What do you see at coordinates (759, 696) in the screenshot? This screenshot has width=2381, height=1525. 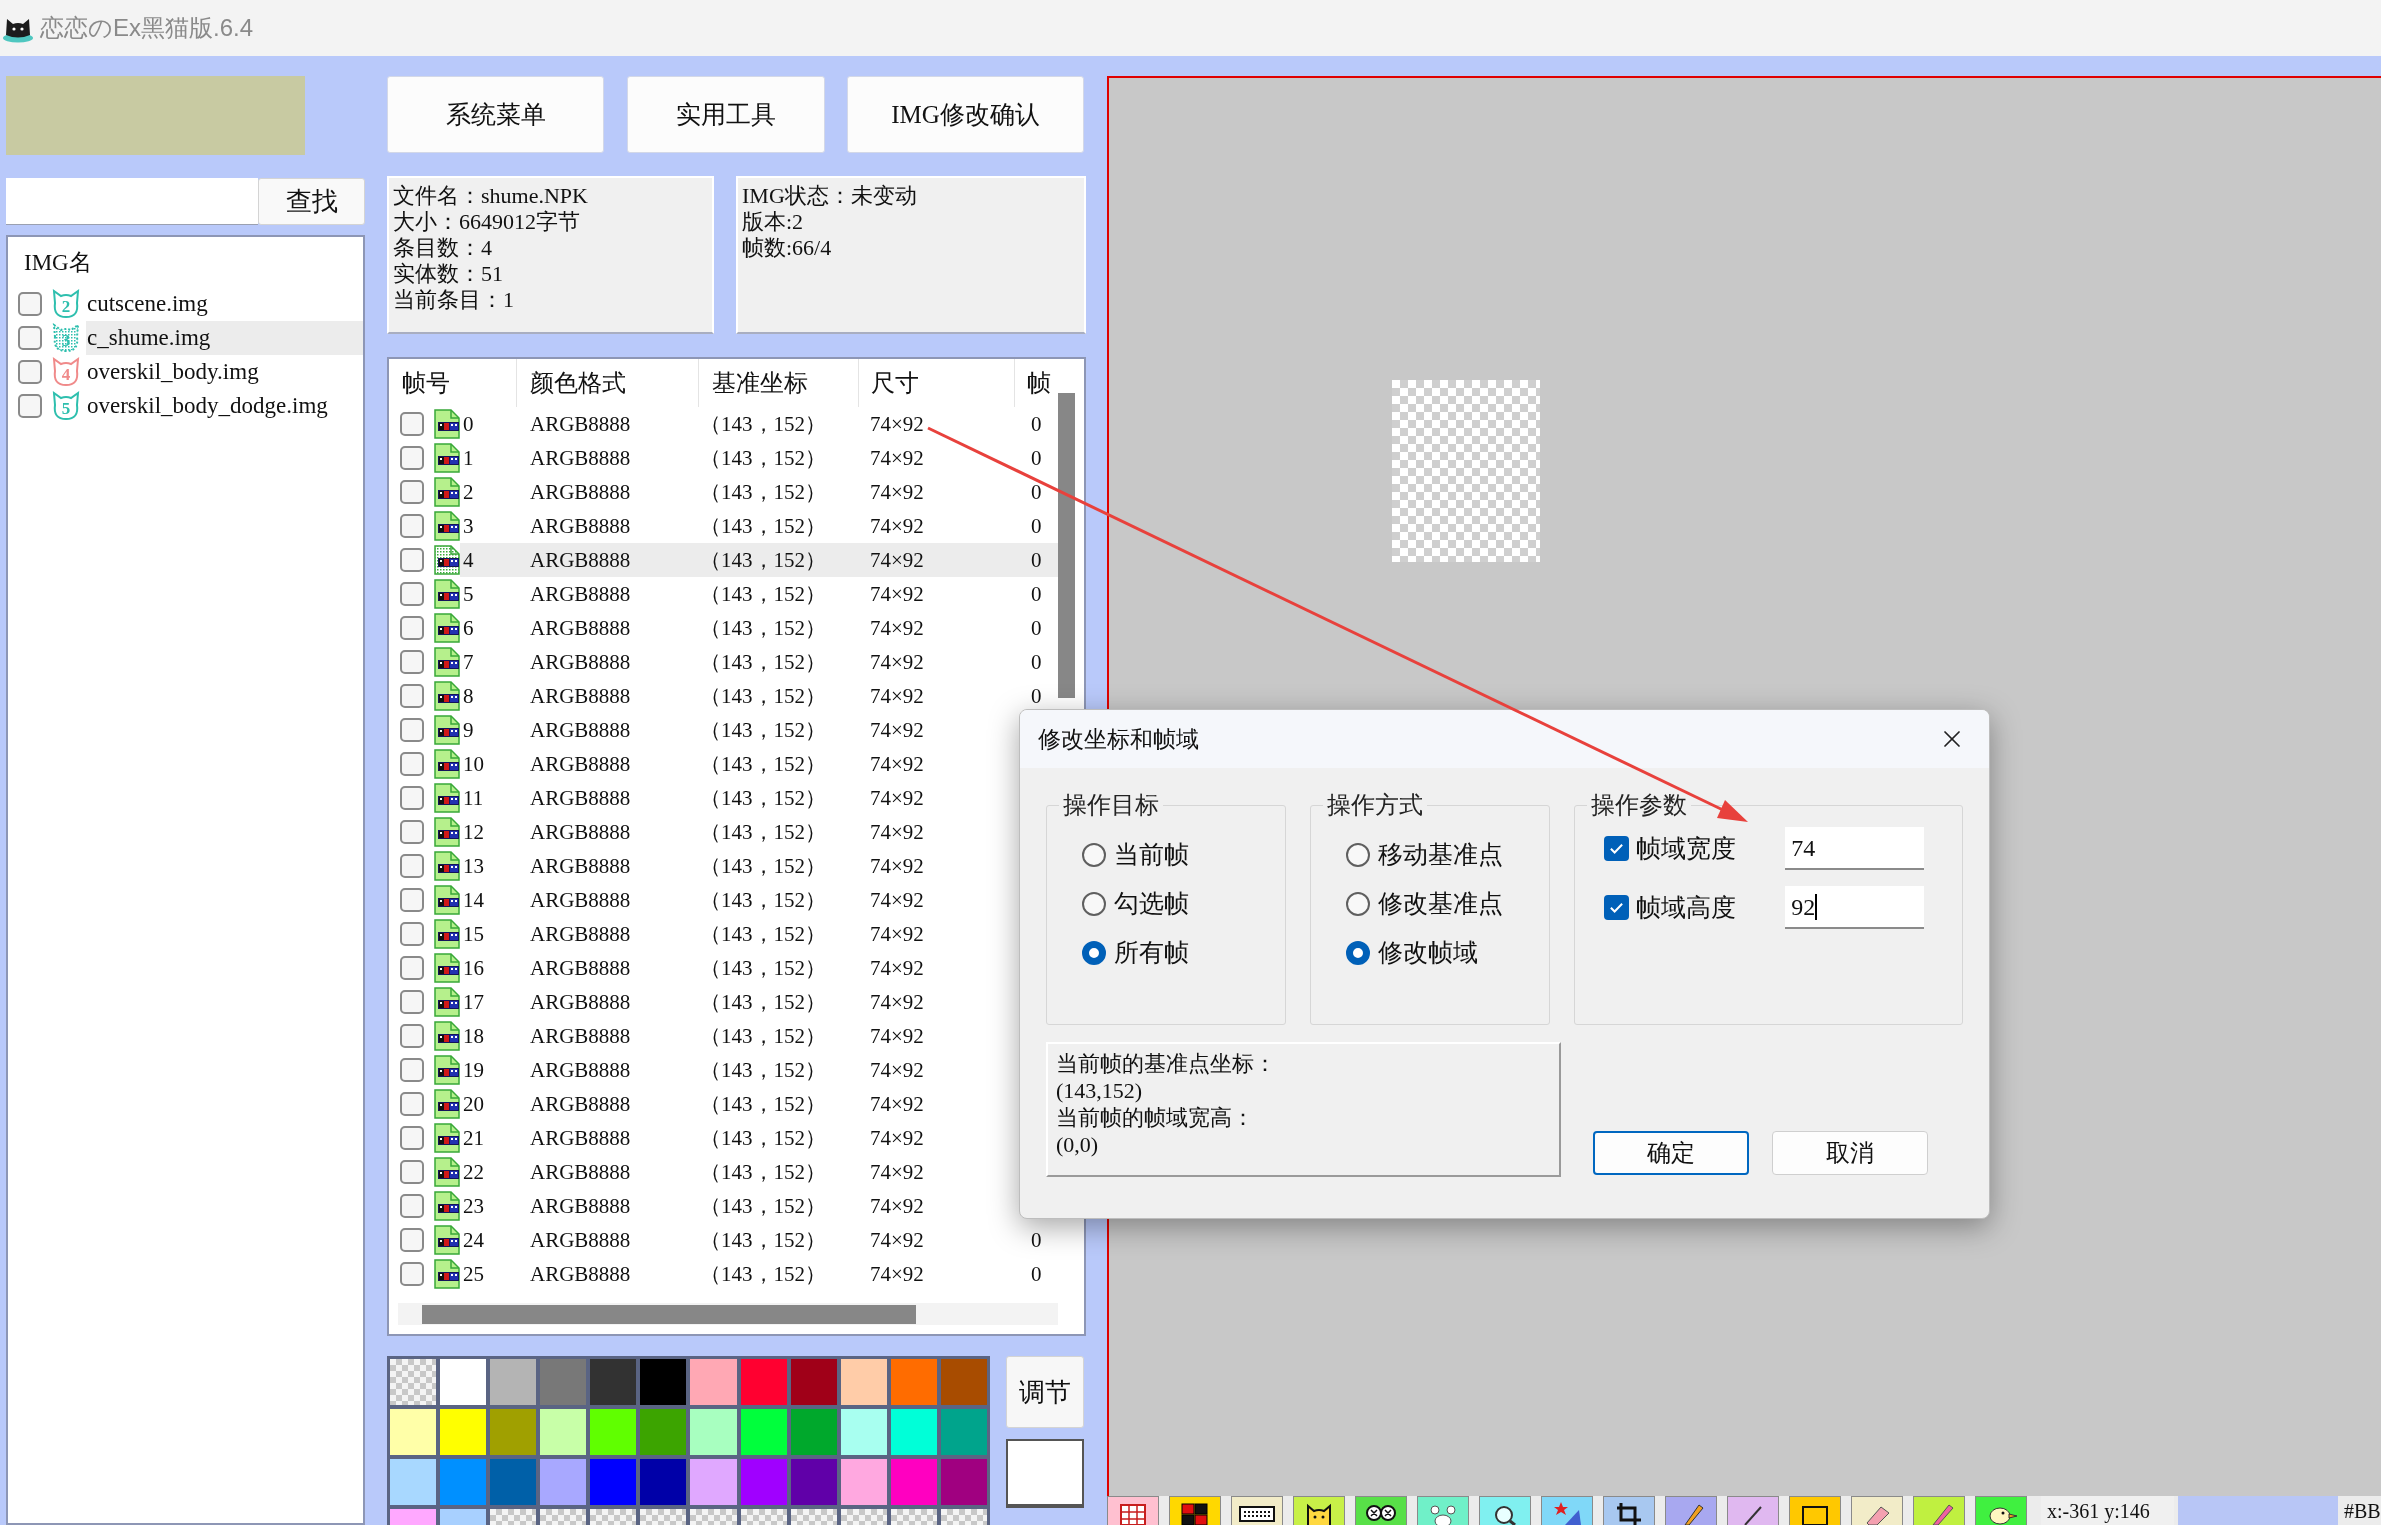 I see `frame-row: 8 ARGB8888 （143，152） 74×92 0` at bounding box center [759, 696].